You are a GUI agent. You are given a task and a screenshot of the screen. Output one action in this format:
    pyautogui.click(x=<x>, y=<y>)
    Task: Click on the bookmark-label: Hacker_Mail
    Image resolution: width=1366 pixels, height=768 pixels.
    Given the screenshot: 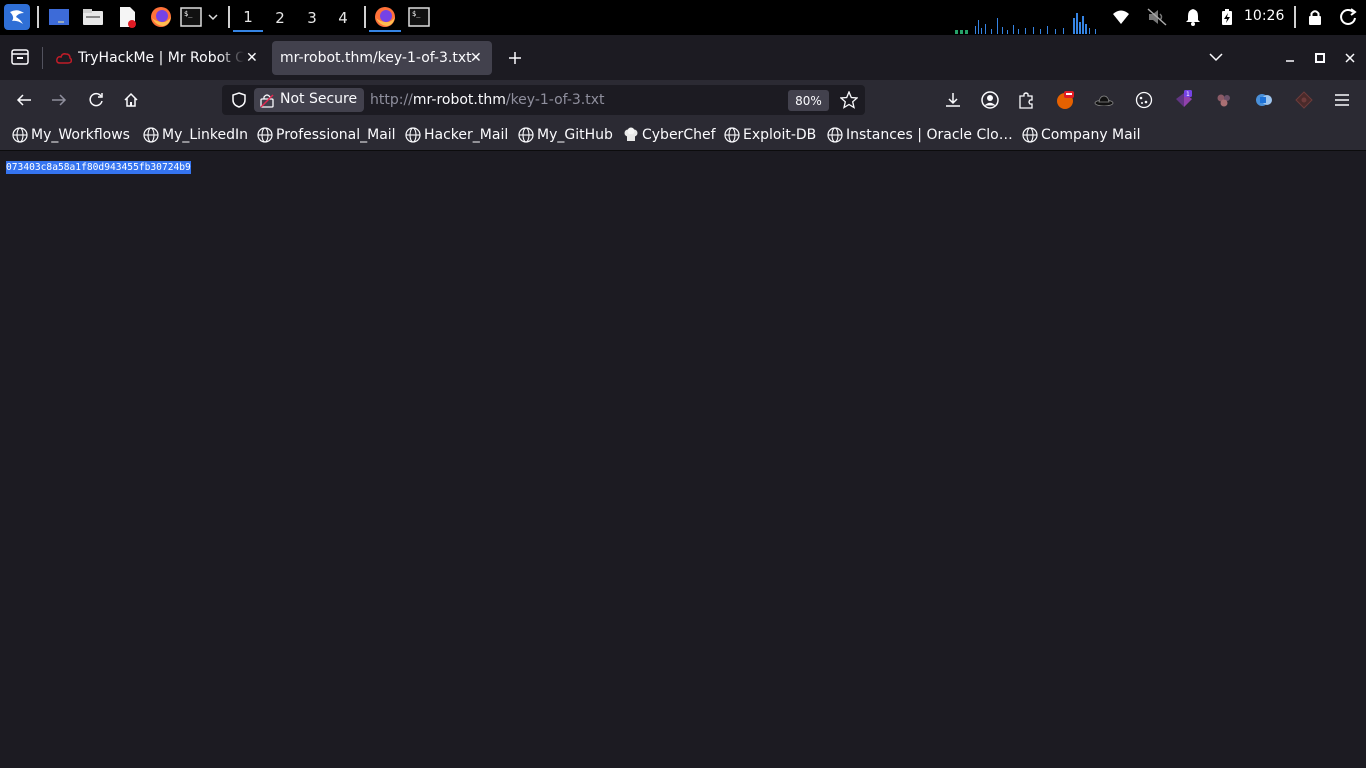 What is the action you would take?
    pyautogui.click(x=466, y=135)
    